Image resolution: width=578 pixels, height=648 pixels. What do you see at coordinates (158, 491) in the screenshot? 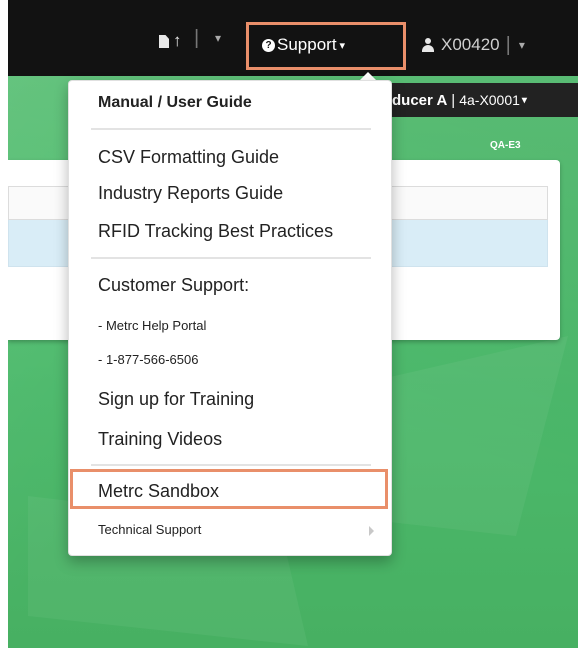
I see `menu-item-metrc-sandbox: Metrc Sandbox` at bounding box center [158, 491].